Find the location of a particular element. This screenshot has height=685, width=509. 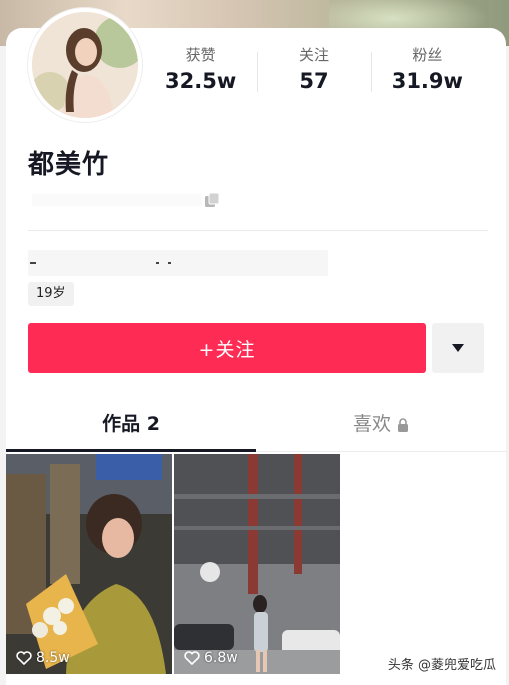

more-options-button is located at coordinates (458, 348).